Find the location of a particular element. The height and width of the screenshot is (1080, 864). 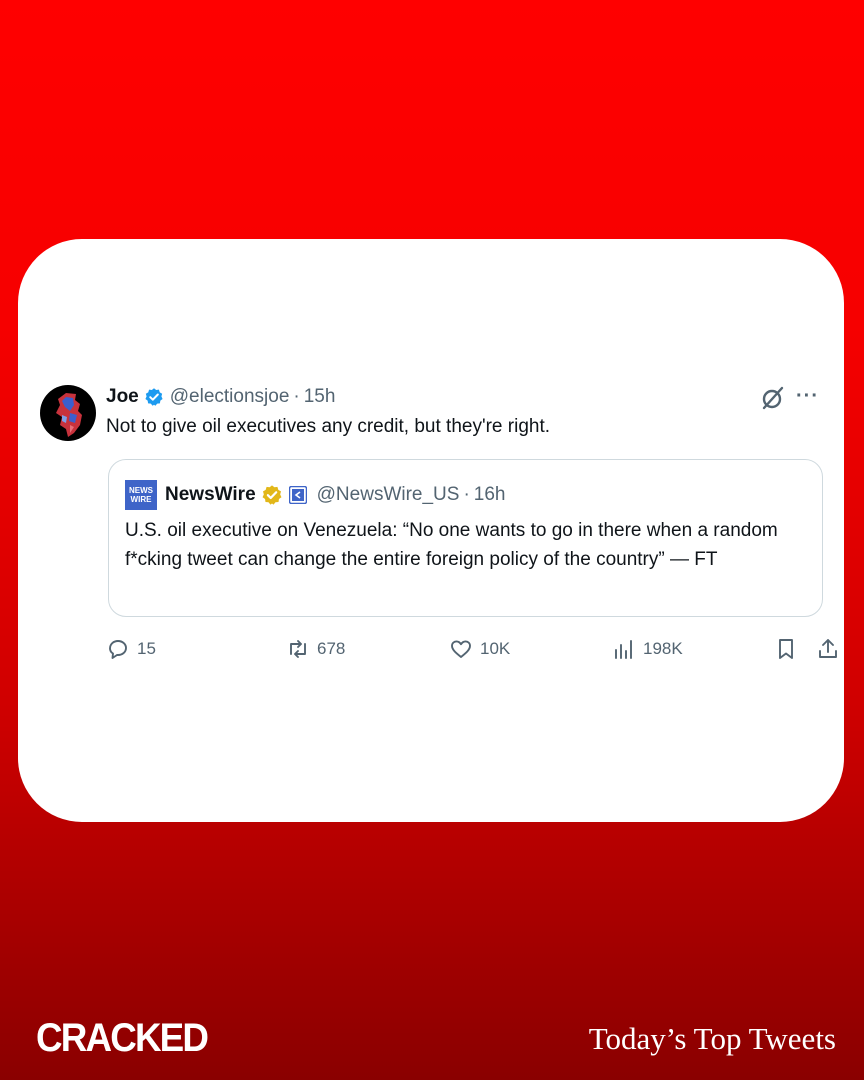

quoted-author-name: NewsWire is located at coordinates (210, 495).